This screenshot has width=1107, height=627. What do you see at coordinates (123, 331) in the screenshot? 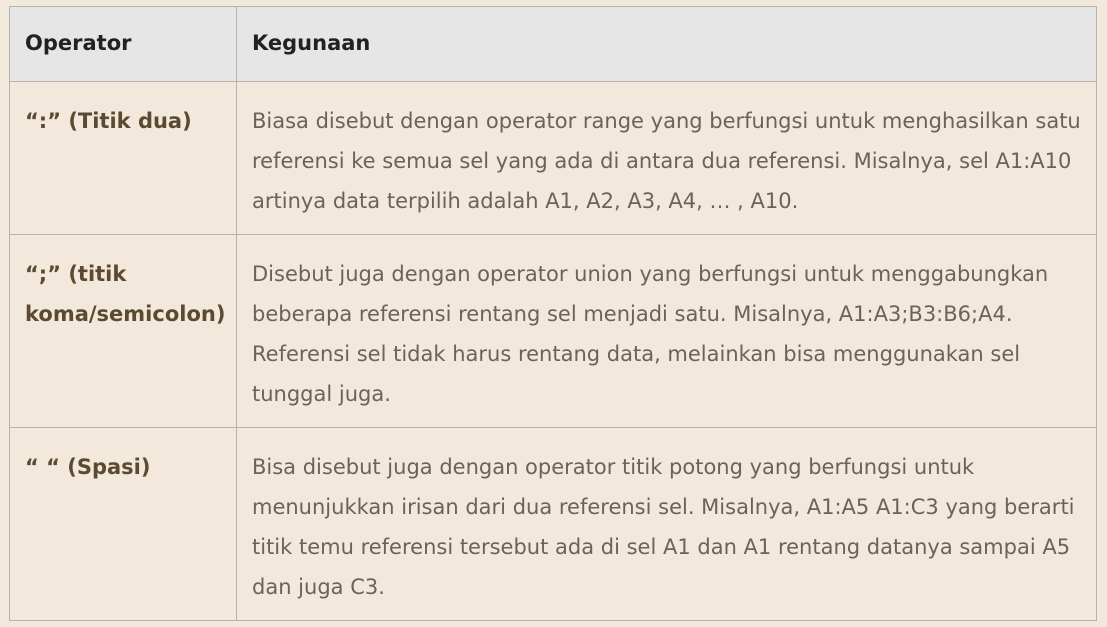
I see `operator-cell: “;” (titik koma/semicolon)` at bounding box center [123, 331].